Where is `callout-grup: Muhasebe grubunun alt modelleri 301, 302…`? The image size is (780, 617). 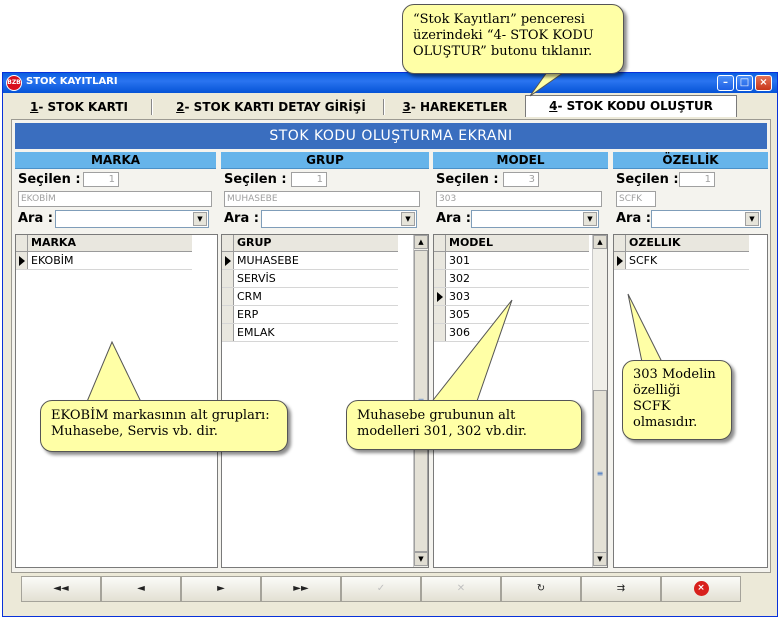 callout-grup: Muhasebe grubunun alt modelleri 301, 302… is located at coordinates (464, 425).